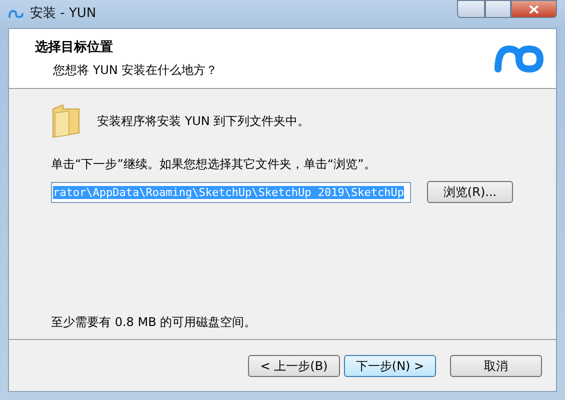  What do you see at coordinates (66, 121) in the screenshot?
I see `folder-icon` at bounding box center [66, 121].